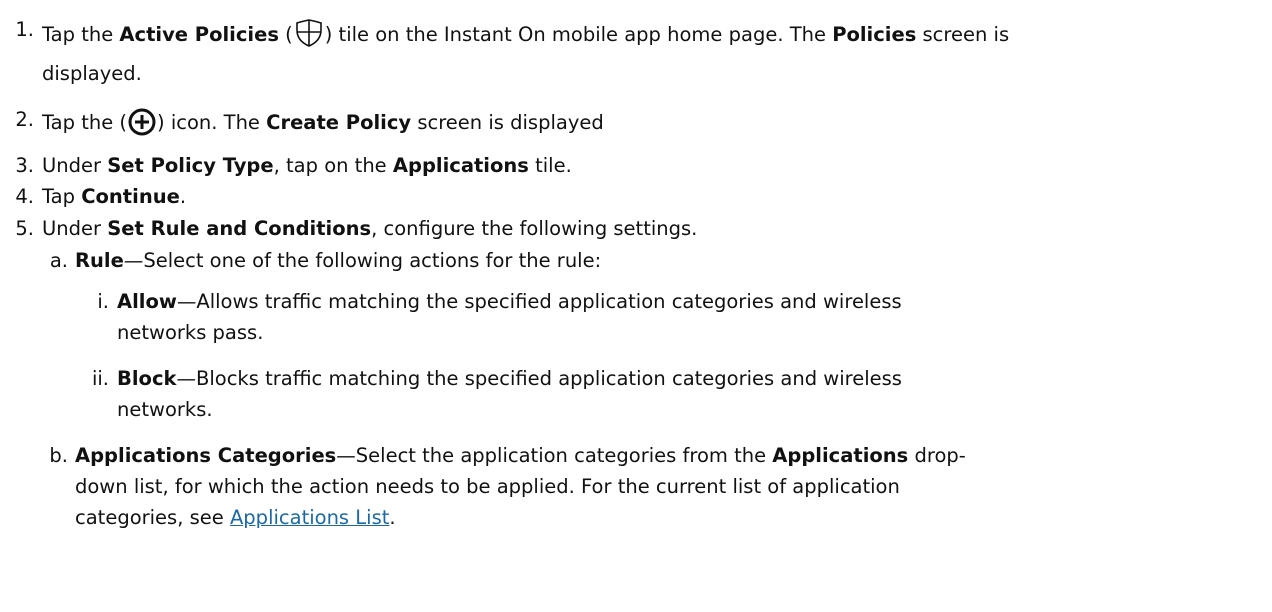 The image size is (1272, 612). Describe the element at coordinates (534, 228) in the screenshot. I see `step-5-part: , configure the following settings.` at that location.